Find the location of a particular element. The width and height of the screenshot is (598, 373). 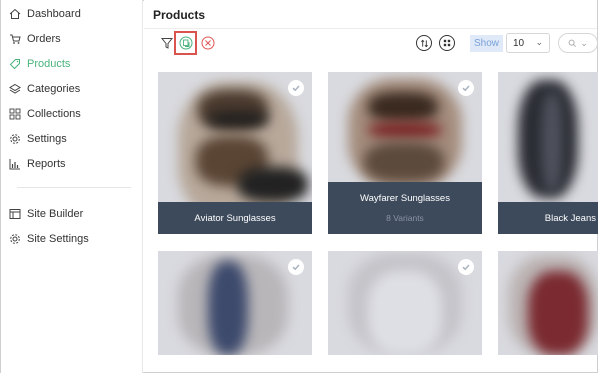

grid-icon is located at coordinates (15, 114).